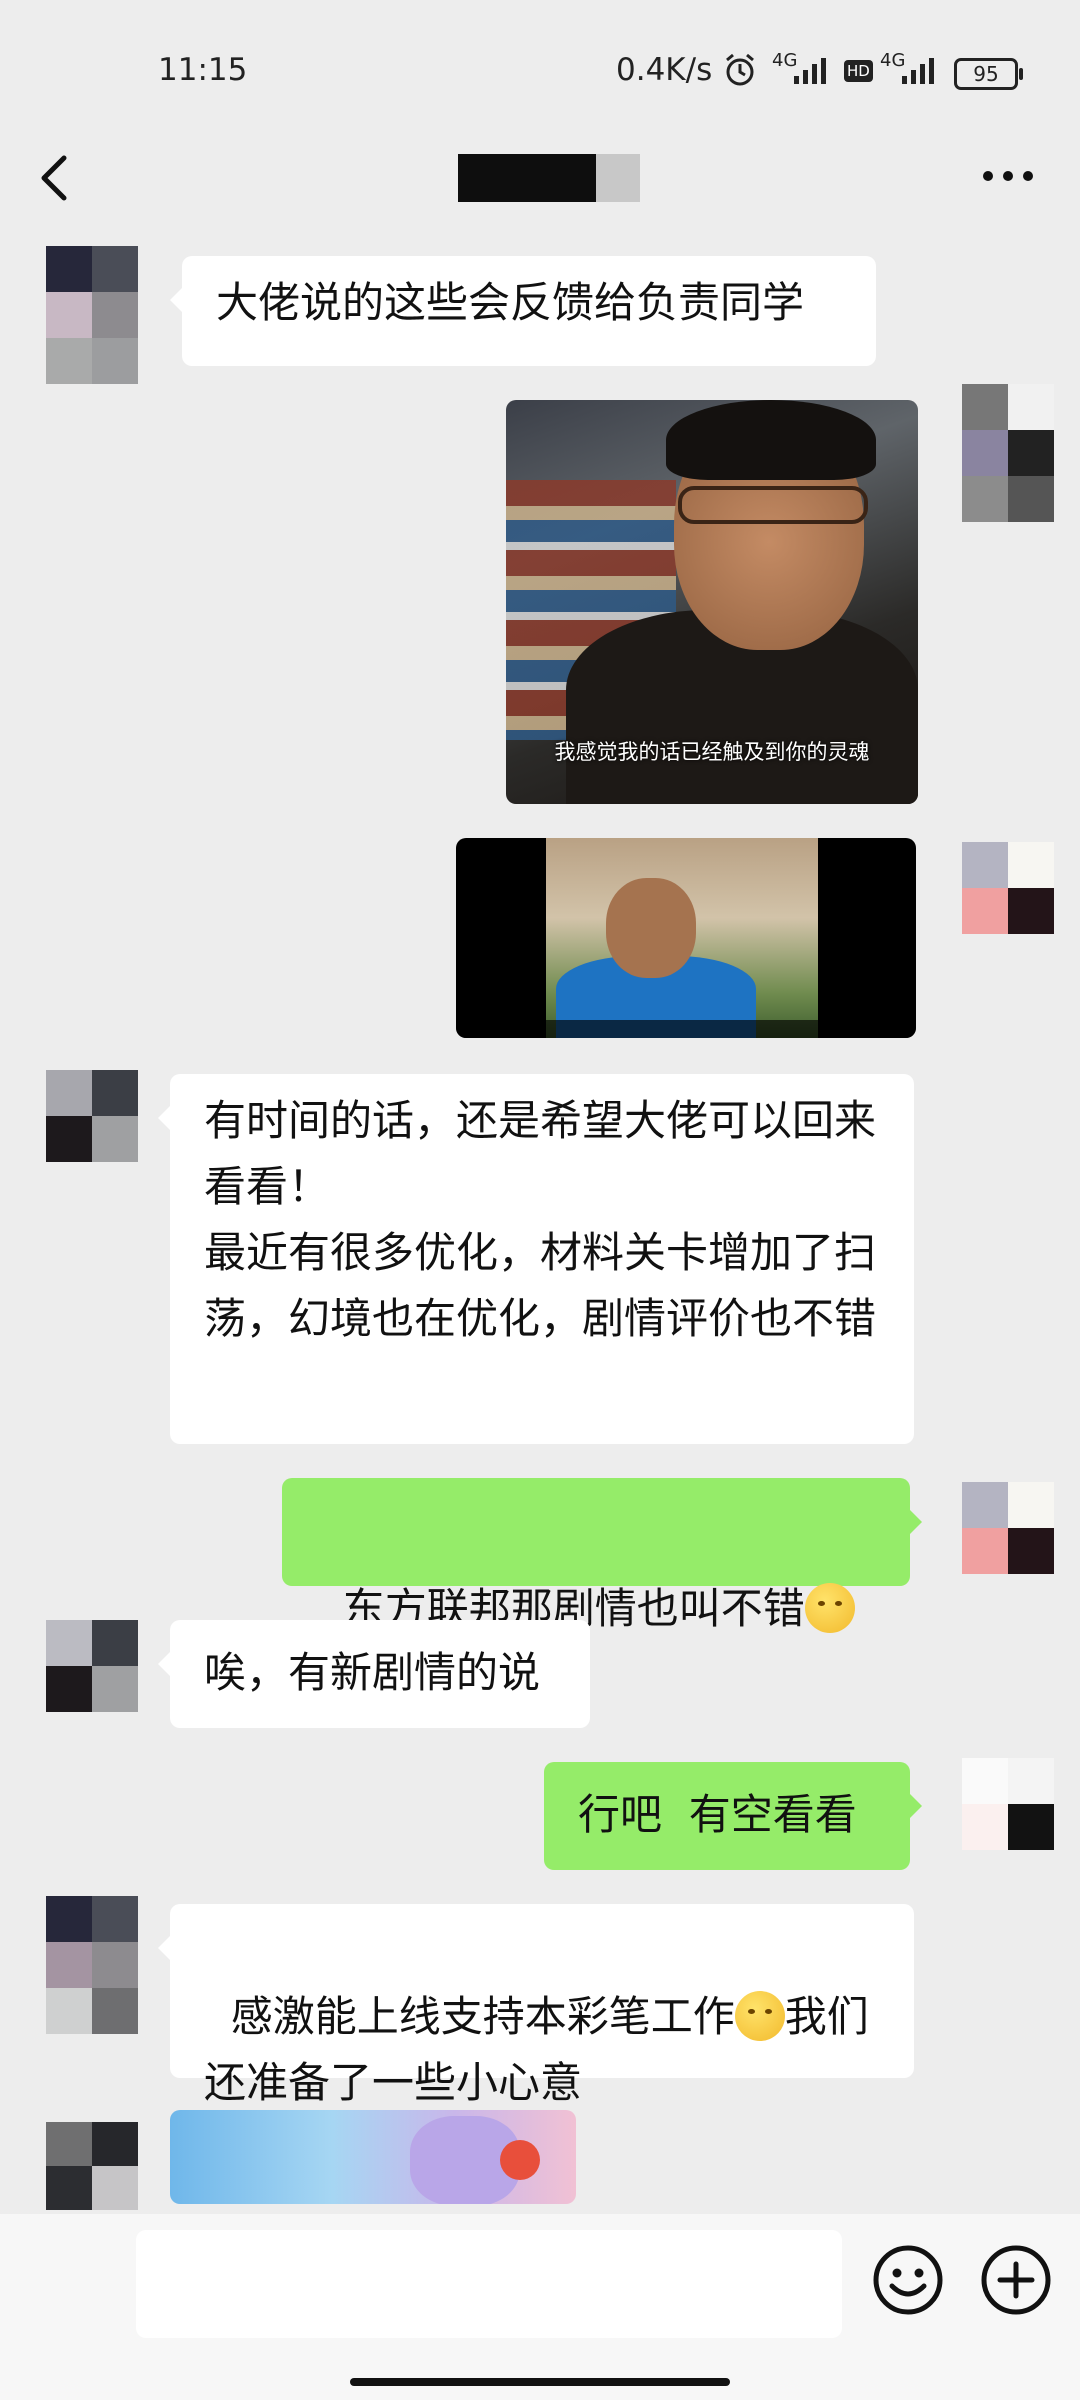 This screenshot has height=2400, width=1080. Describe the element at coordinates (664, 70) in the screenshot. I see `network-speed: 0.4K/s` at that location.